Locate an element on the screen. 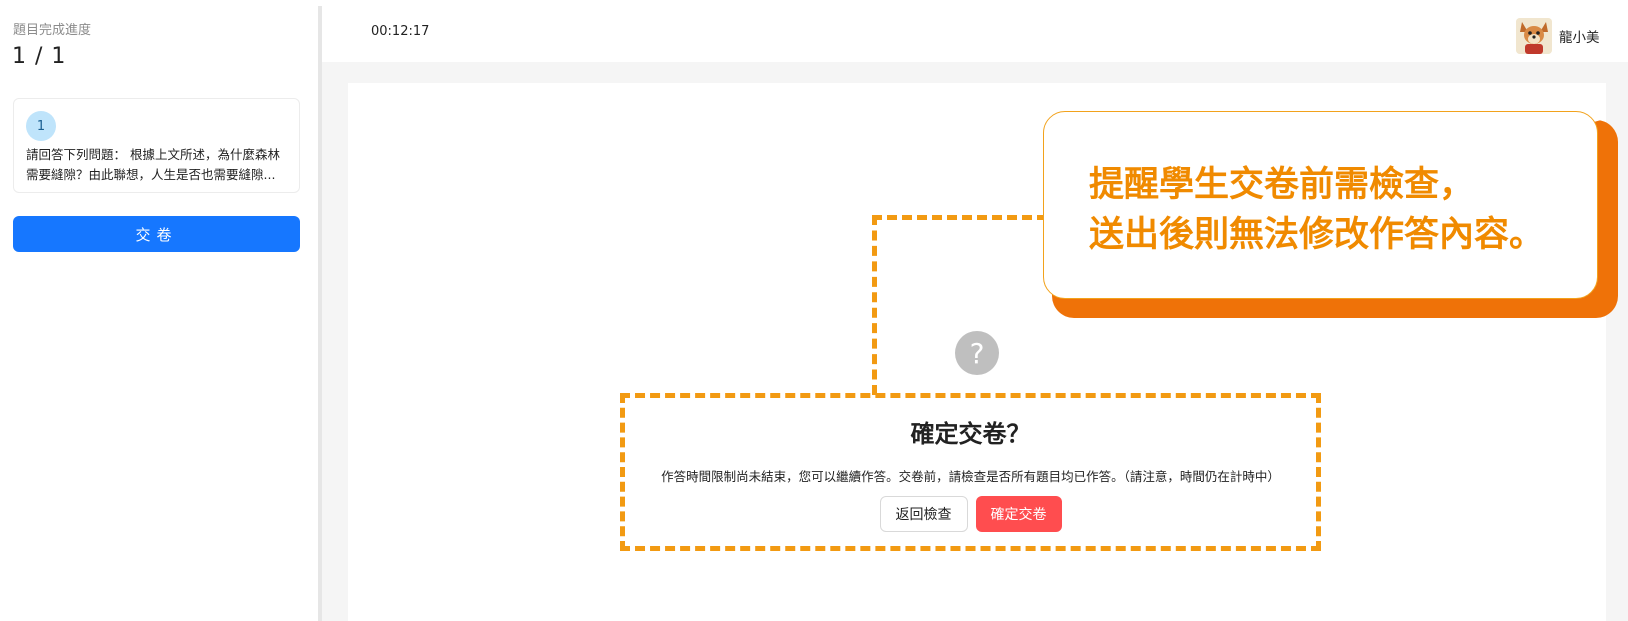 Image resolution: width=1628 pixels, height=621 pixels. callout-line-2: 送出後則無法修改作答內容。 is located at coordinates (1317, 235).